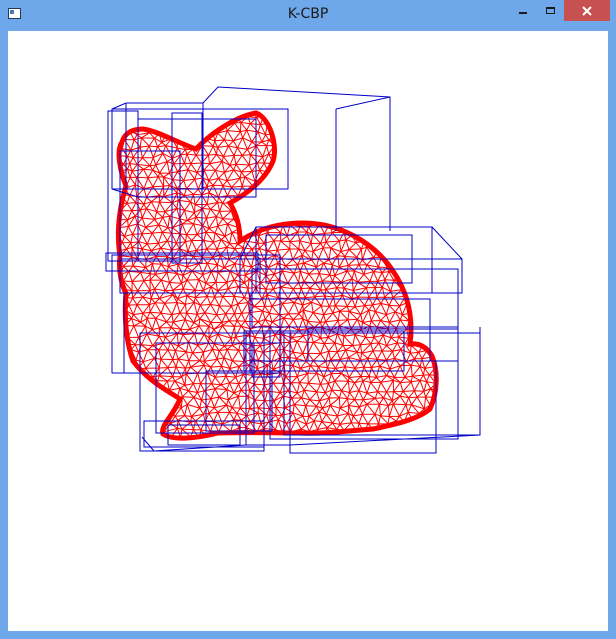 The height and width of the screenshot is (639, 616). I want to click on close-button, so click(587, 10).